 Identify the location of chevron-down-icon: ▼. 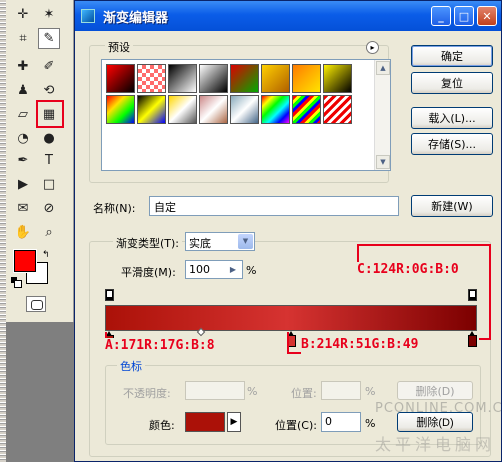
(245, 241).